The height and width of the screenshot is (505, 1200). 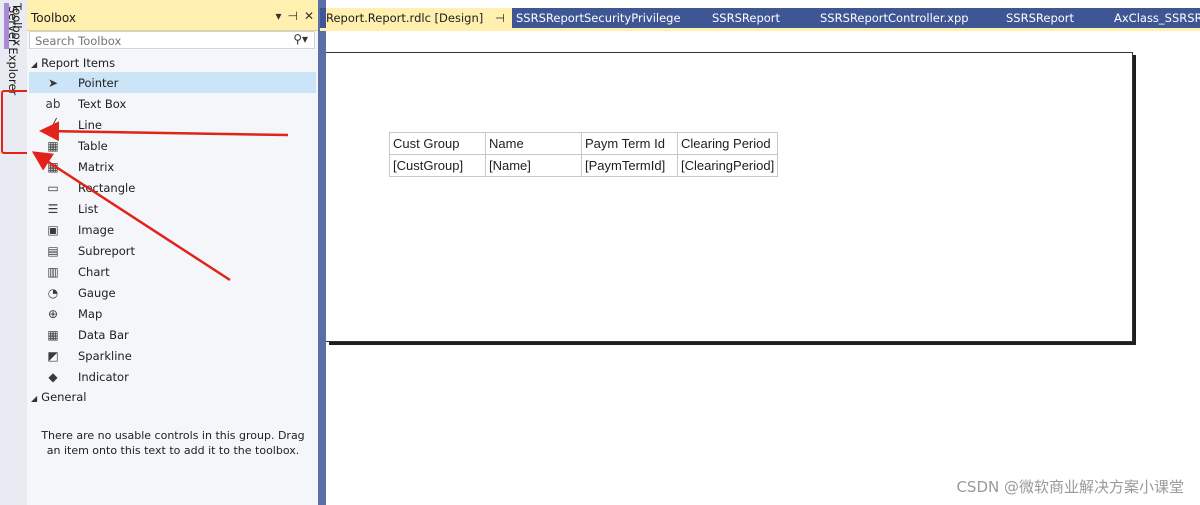 I want to click on toolbox-item-label: Data Bar, so click(x=103, y=334).